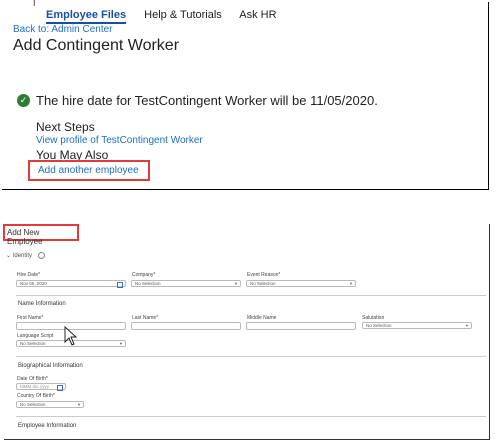 This screenshot has height=442, width=495. I want to click on event-reason-value: No Selection, so click(263, 283).